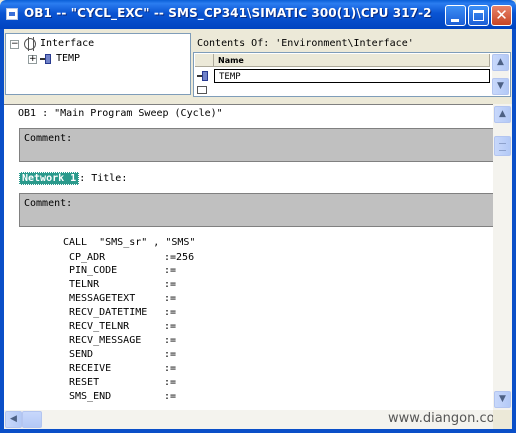  What do you see at coordinates (257, 145) in the screenshot?
I see `block-comment: Comment:` at bounding box center [257, 145].